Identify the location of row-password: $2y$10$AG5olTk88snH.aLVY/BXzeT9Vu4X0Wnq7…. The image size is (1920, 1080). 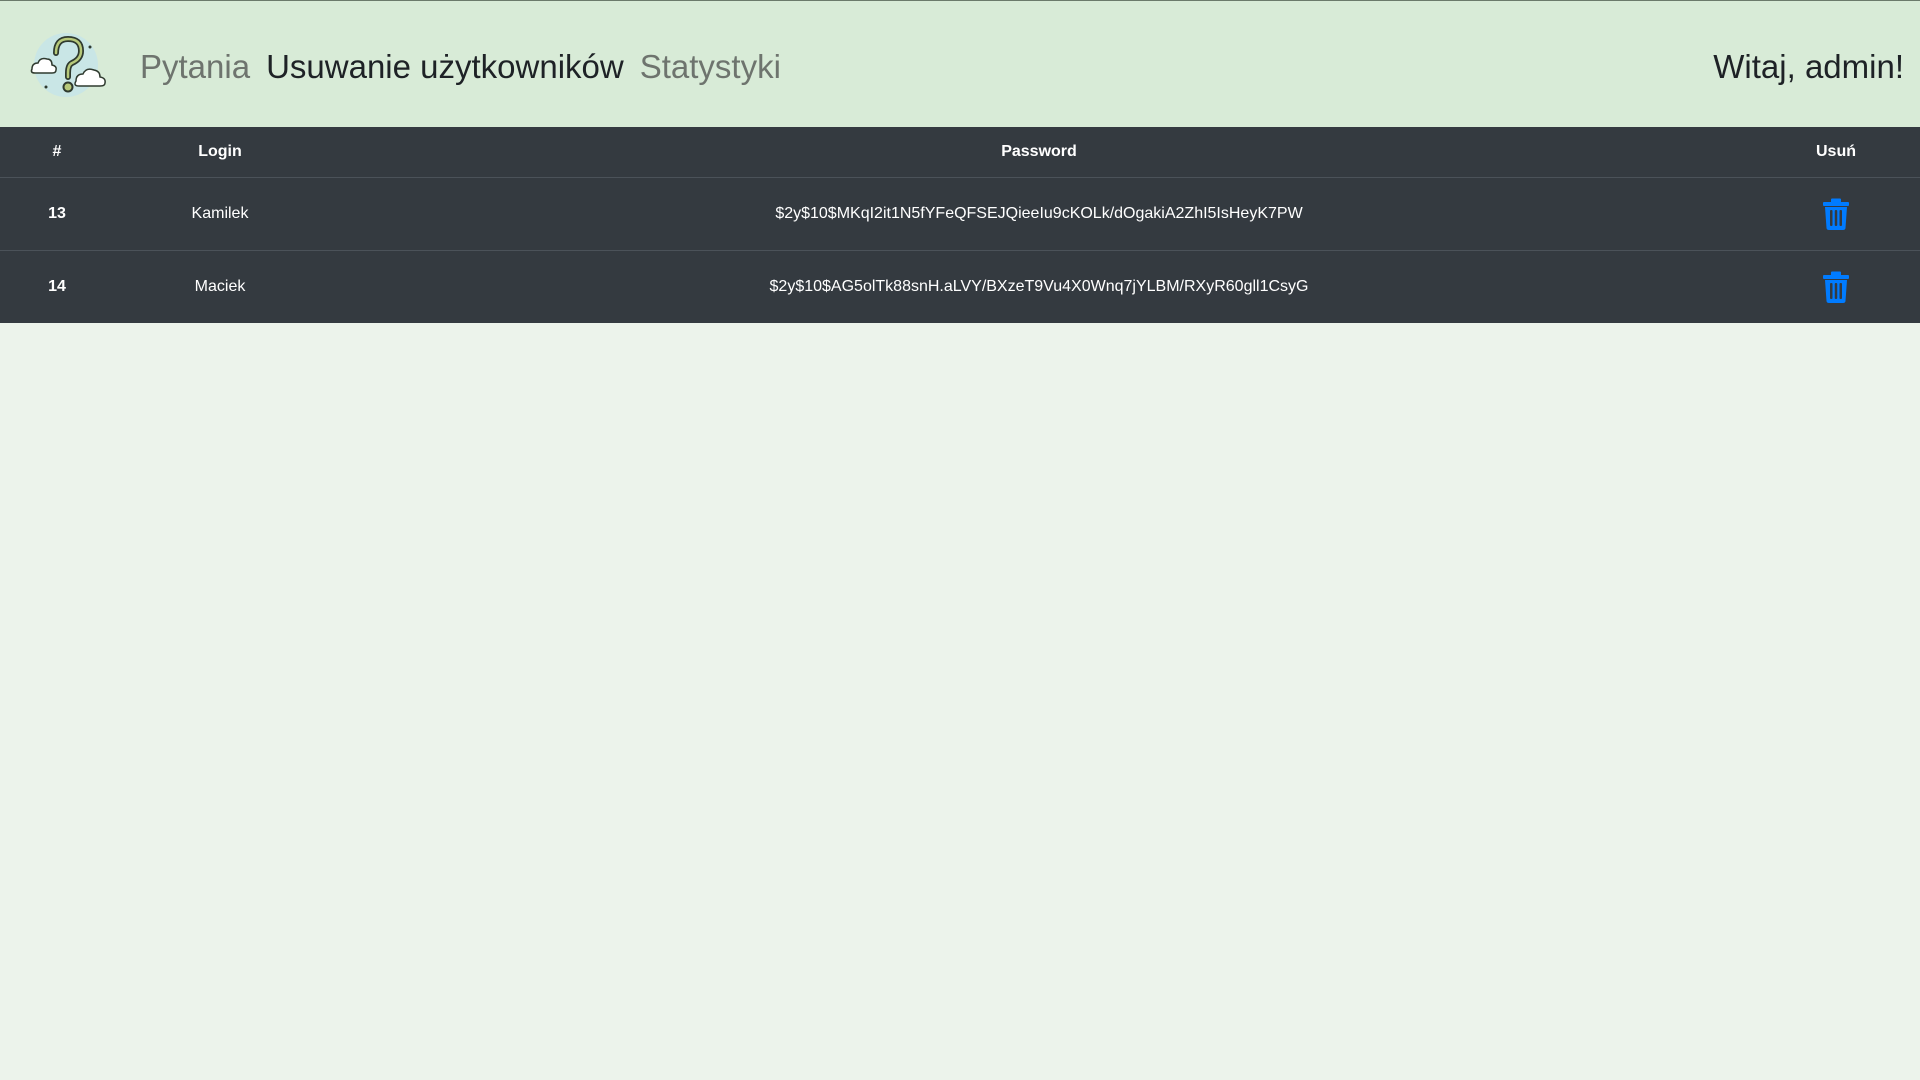
(1039, 286).